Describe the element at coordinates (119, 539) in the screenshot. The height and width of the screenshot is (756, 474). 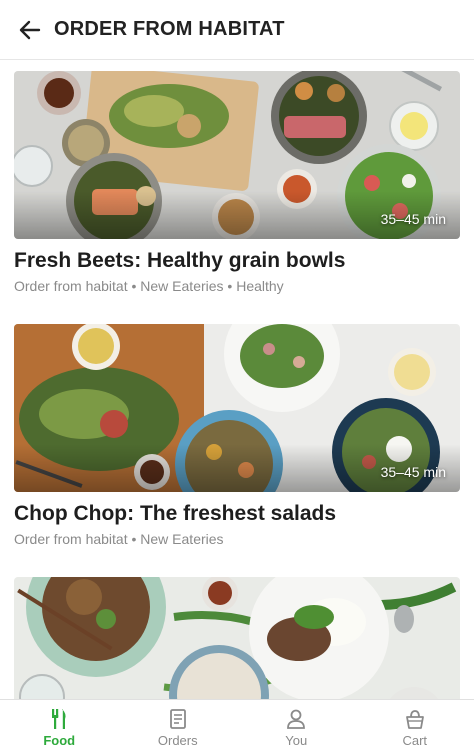
I see `restaurant-tags: Order from habitat • New Eateries` at that location.